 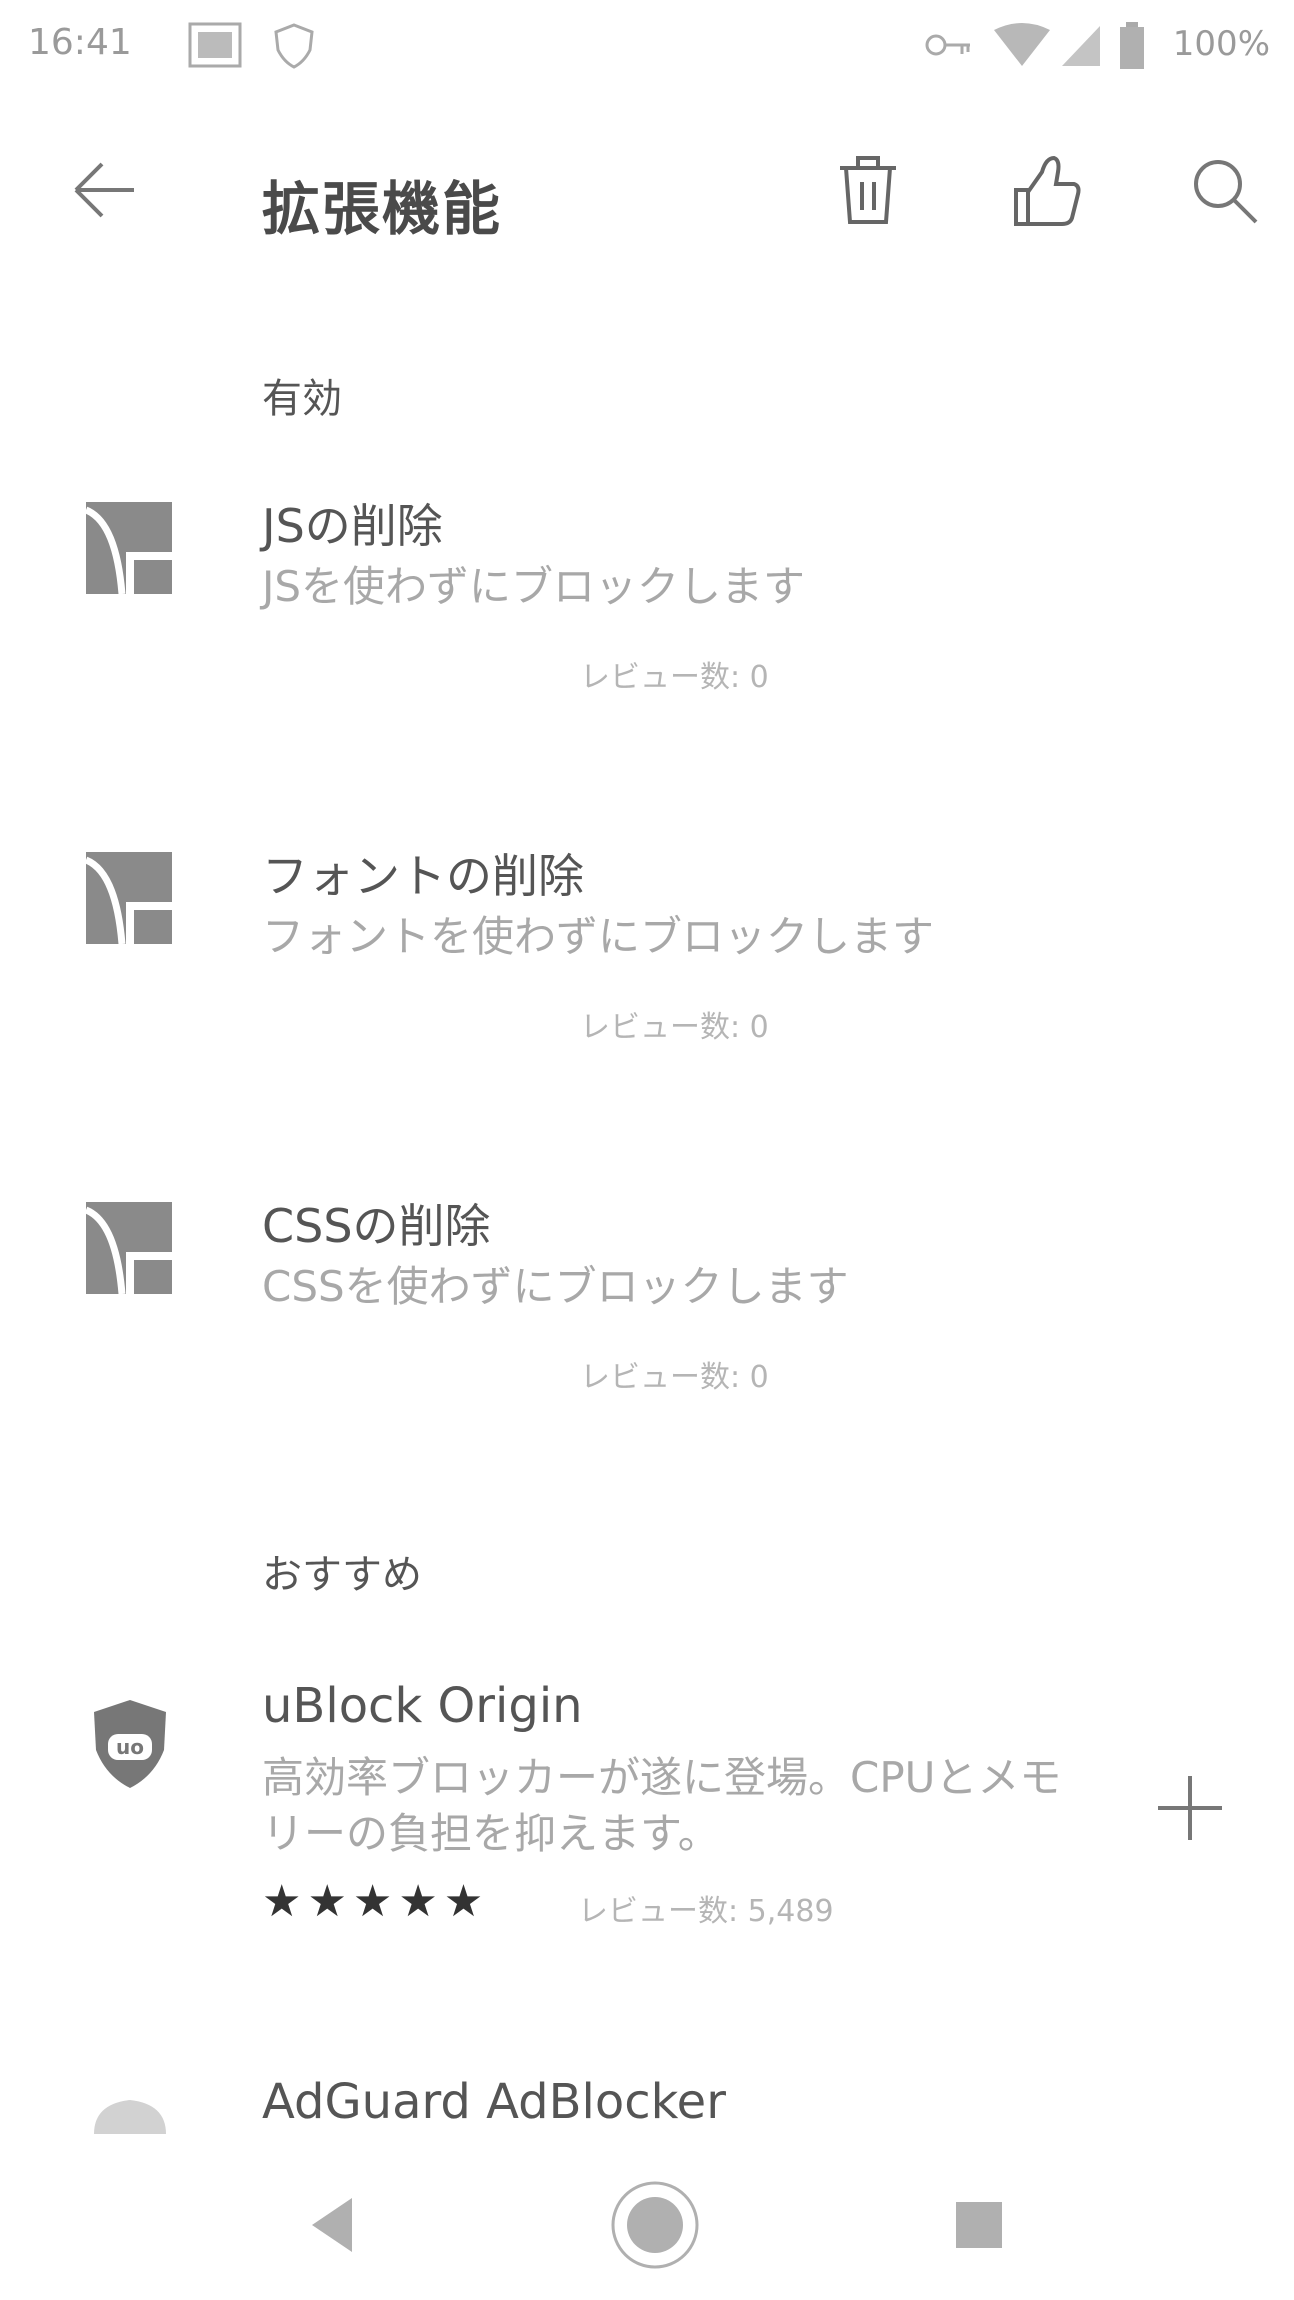 I want to click on navigation-bar, so click(x=647, y=2225).